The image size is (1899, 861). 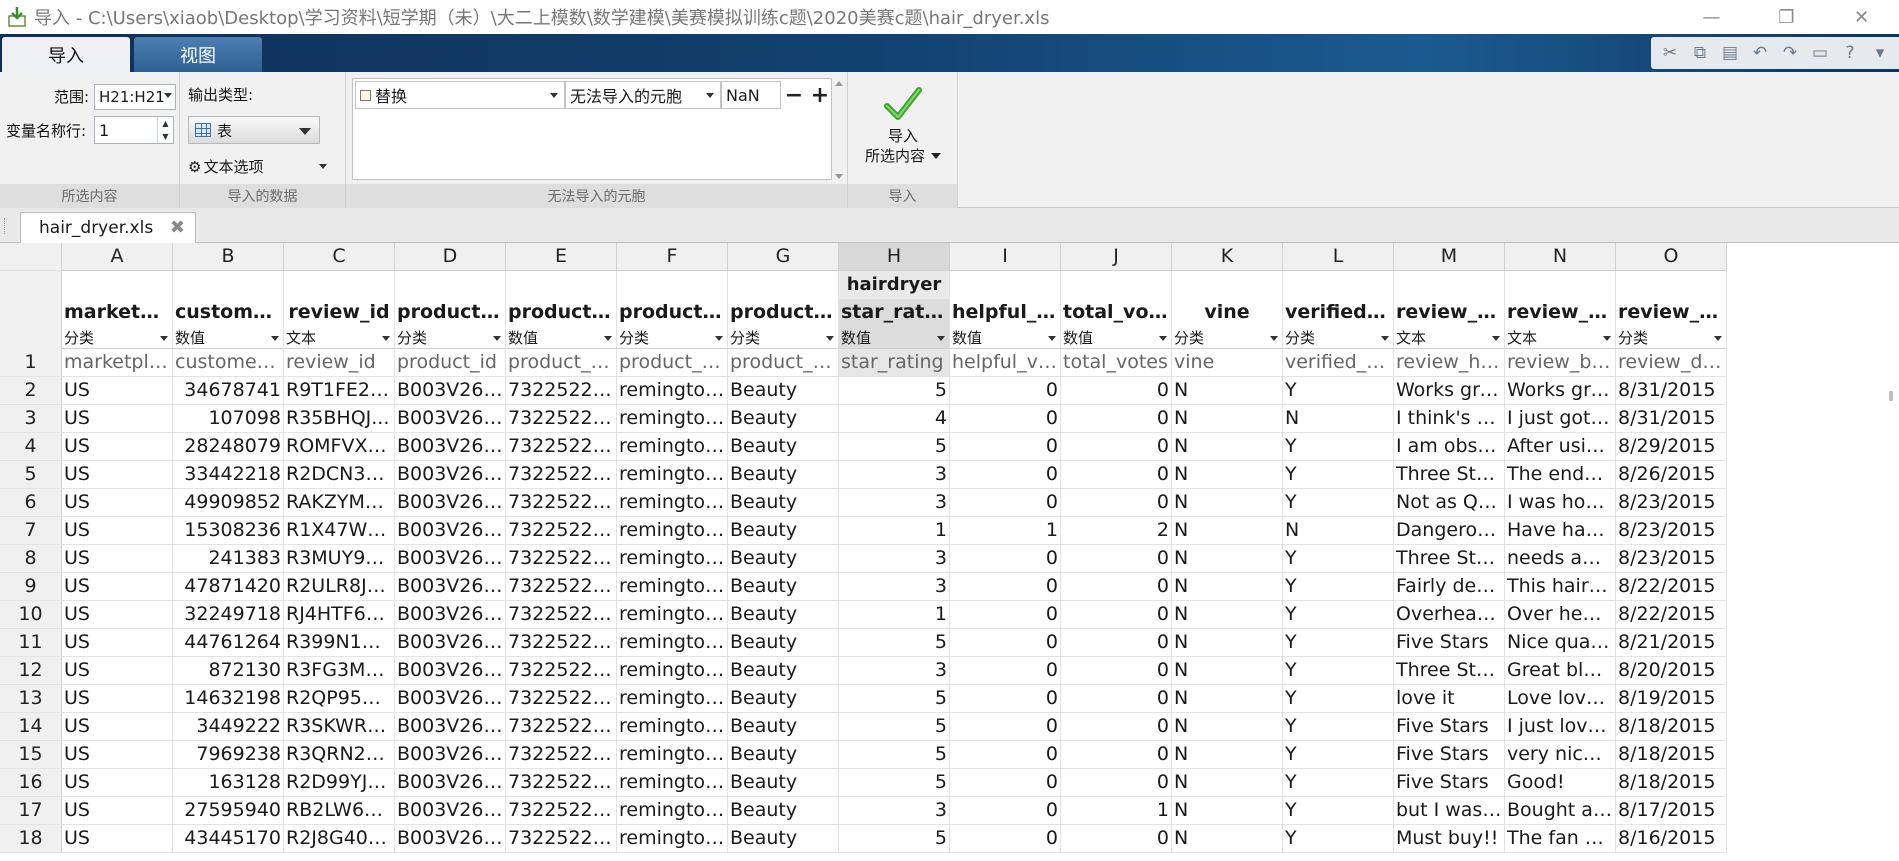 What do you see at coordinates (228, 839) in the screenshot?
I see `table-cell: 43445170` at bounding box center [228, 839].